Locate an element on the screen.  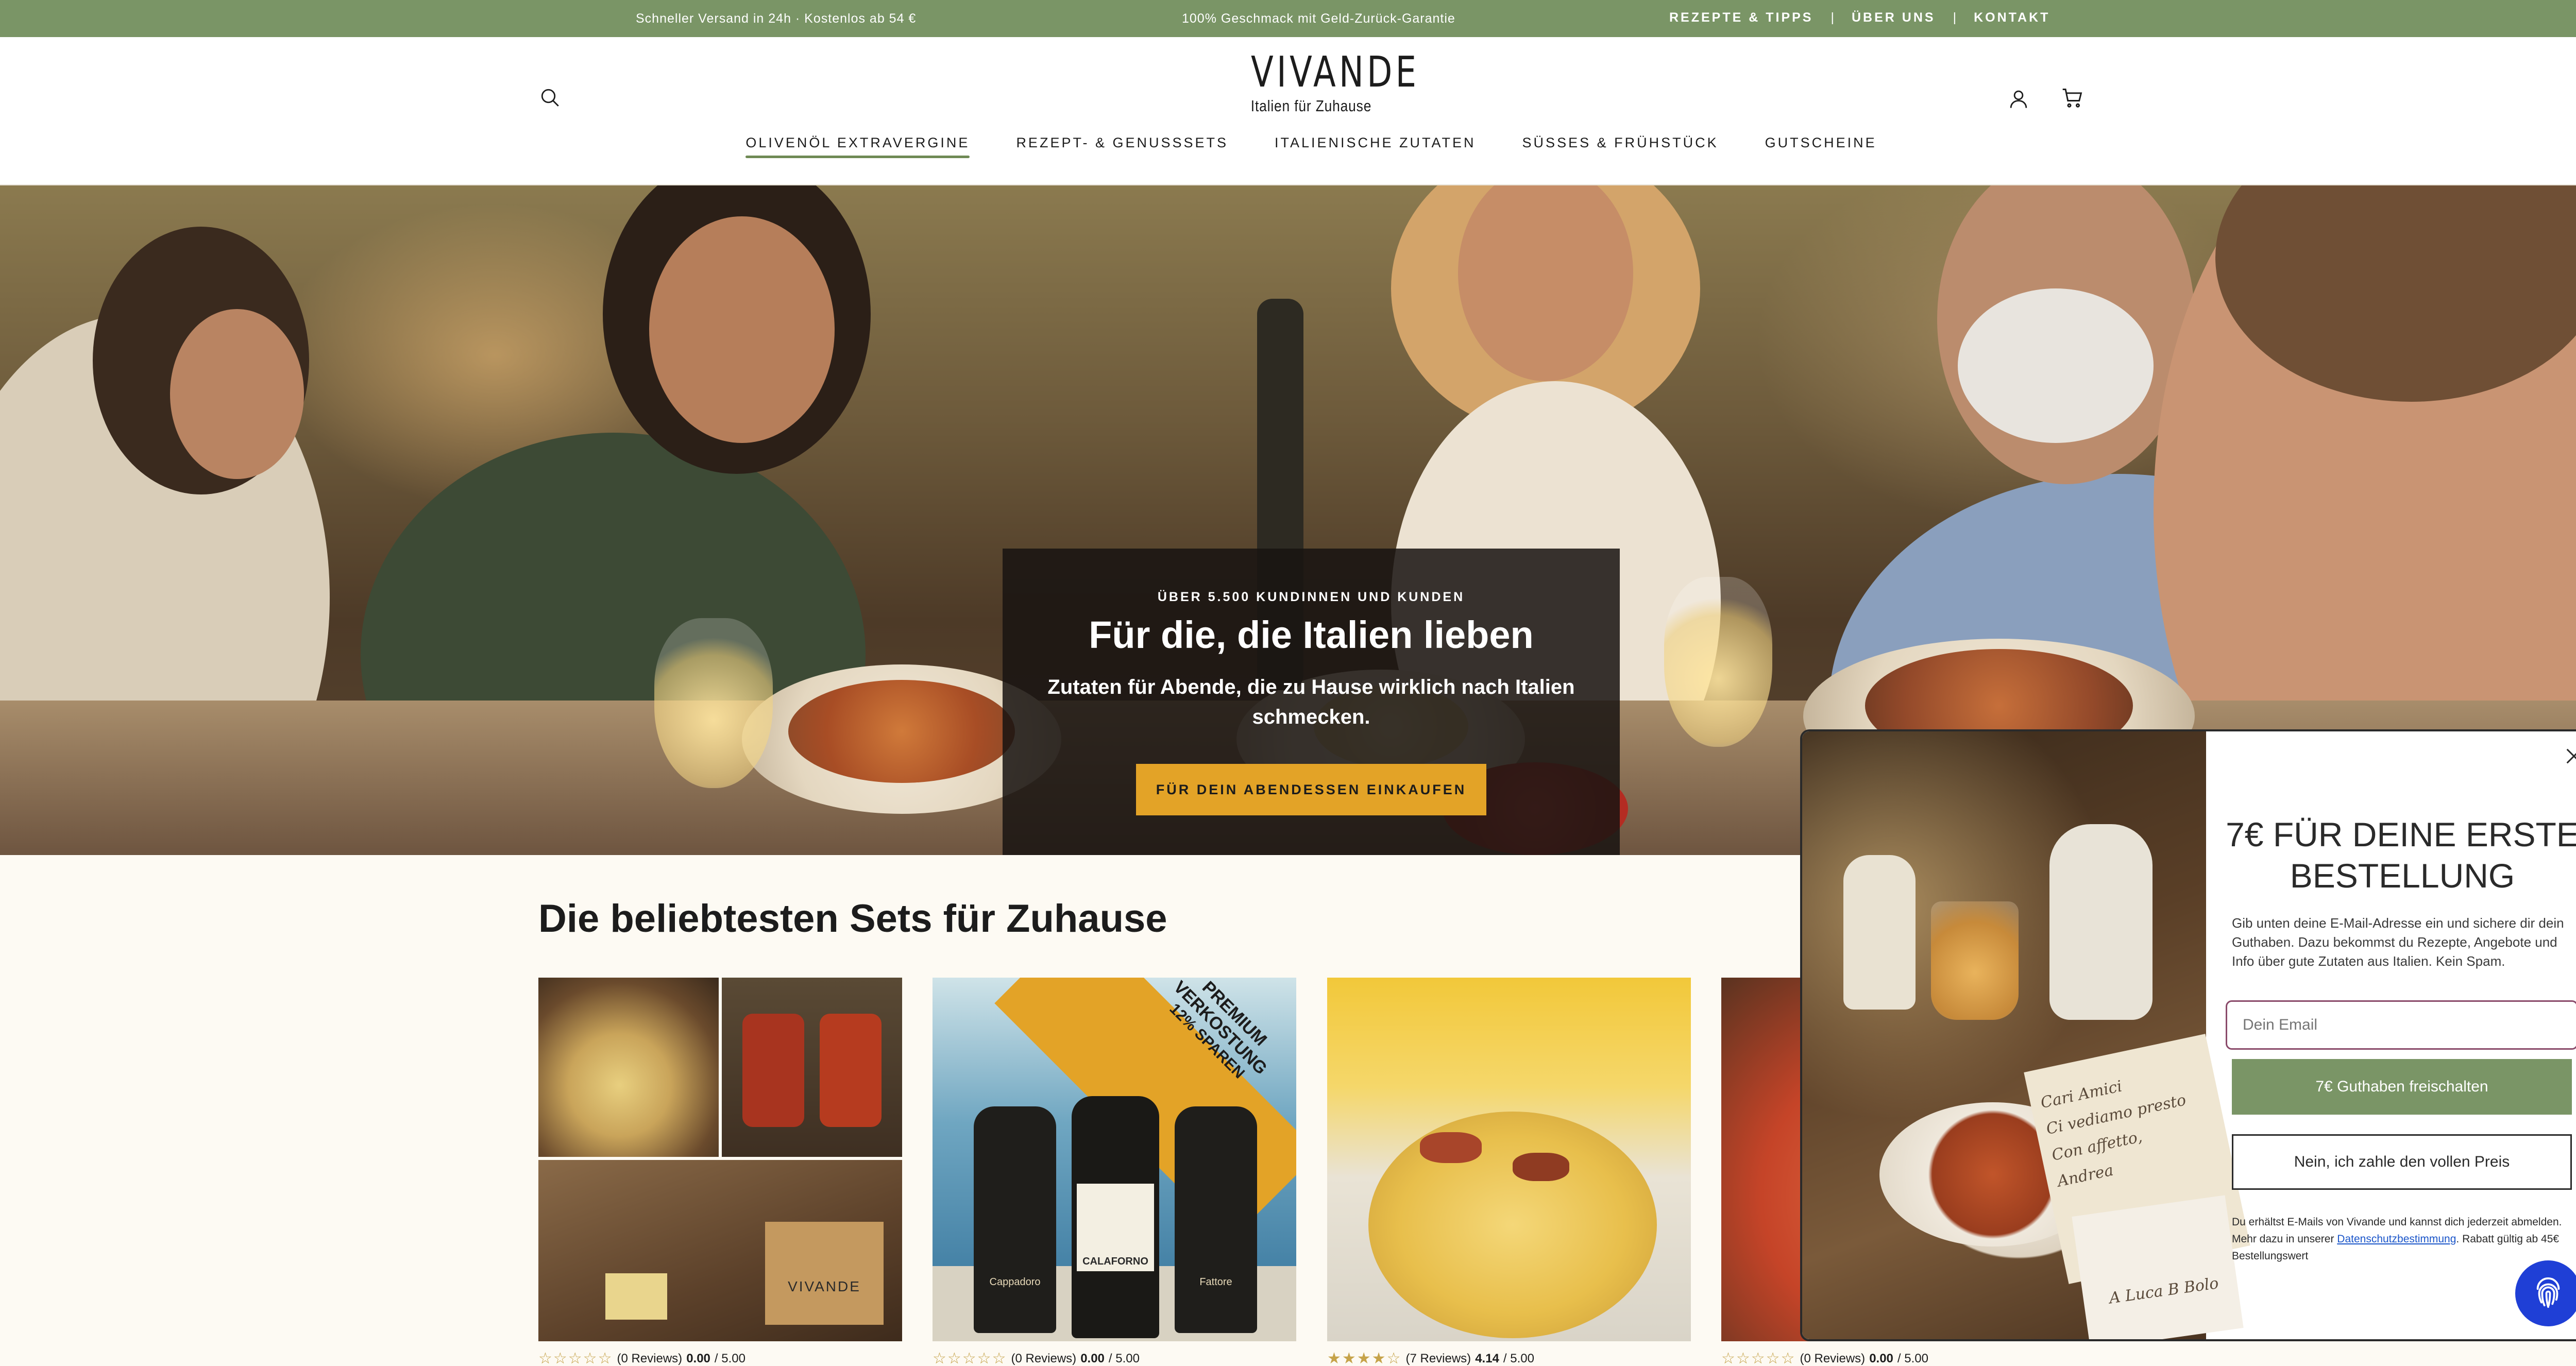
guarantee-notice: 100% Geschmack mit Geld-Zurück-Garantie is located at coordinates (1318, 18).